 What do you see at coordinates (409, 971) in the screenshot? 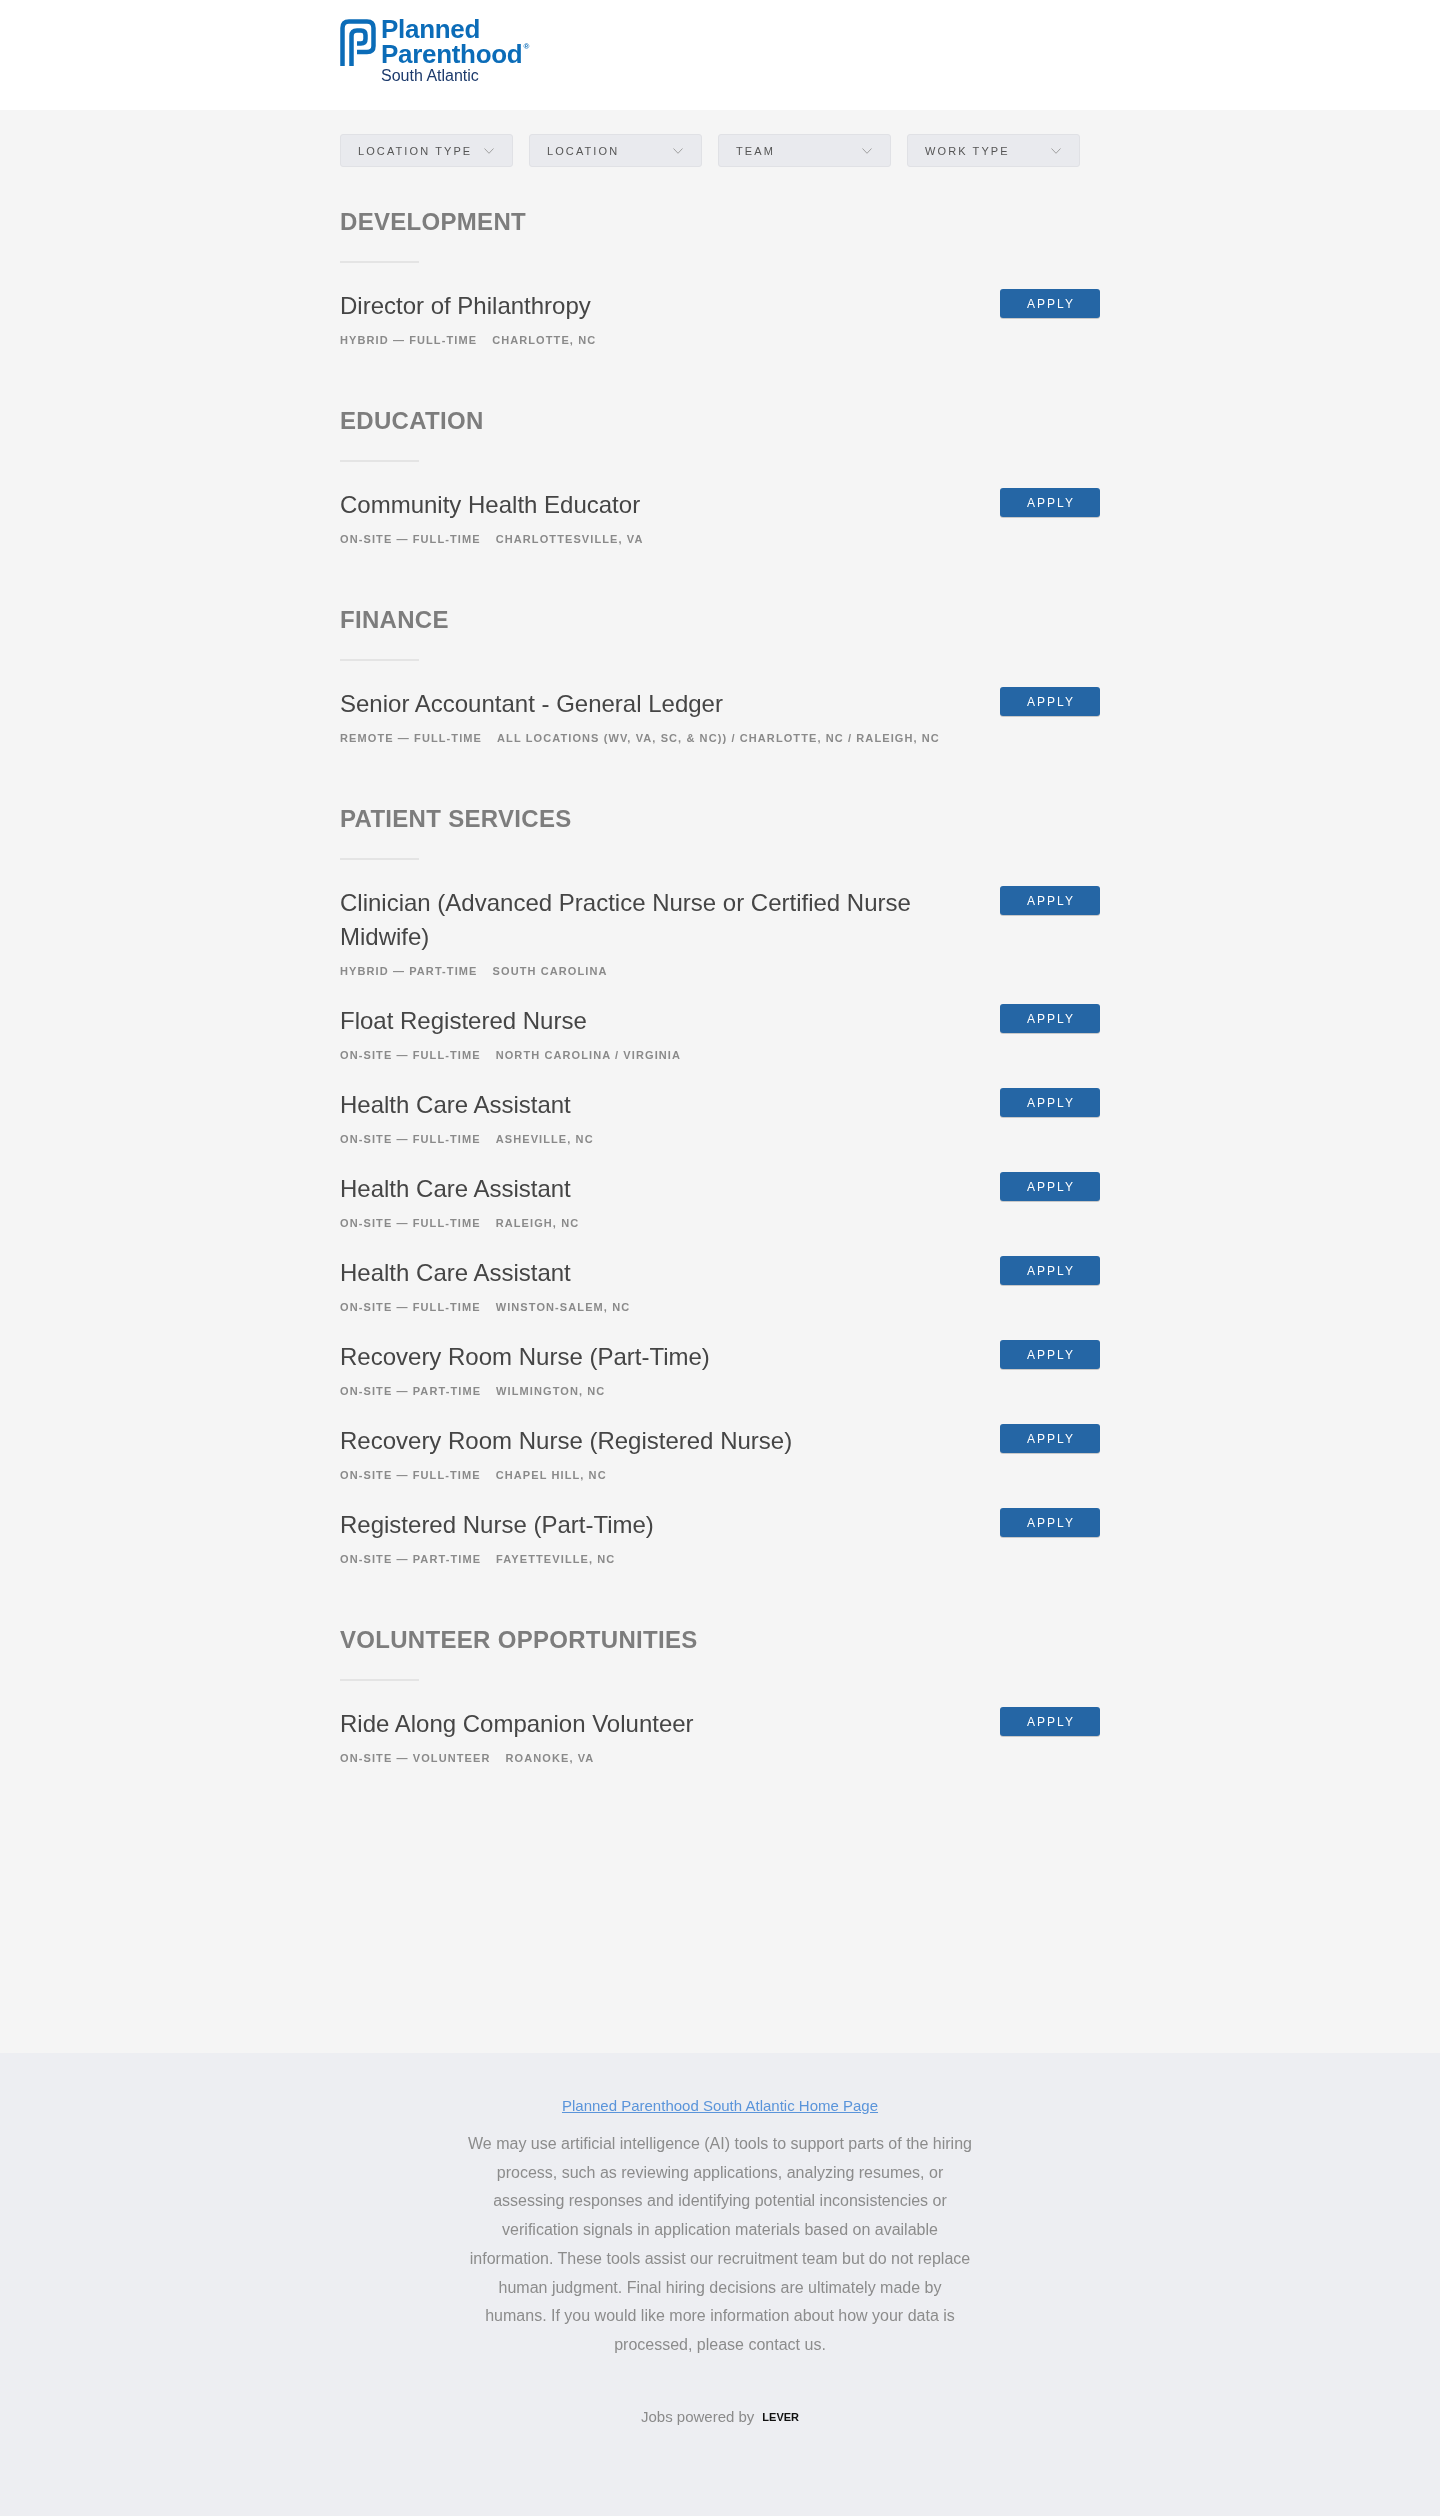
I see `job-commitment: HYBRID — PART-TIME` at bounding box center [409, 971].